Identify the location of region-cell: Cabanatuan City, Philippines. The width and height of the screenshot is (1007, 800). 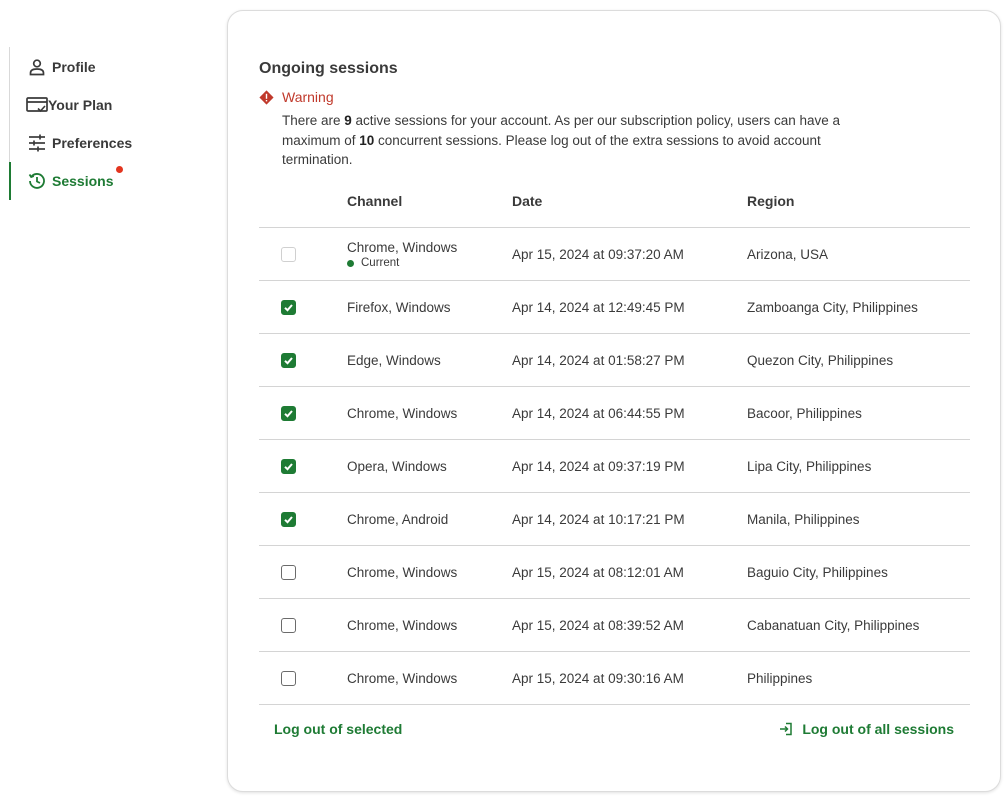
(833, 625).